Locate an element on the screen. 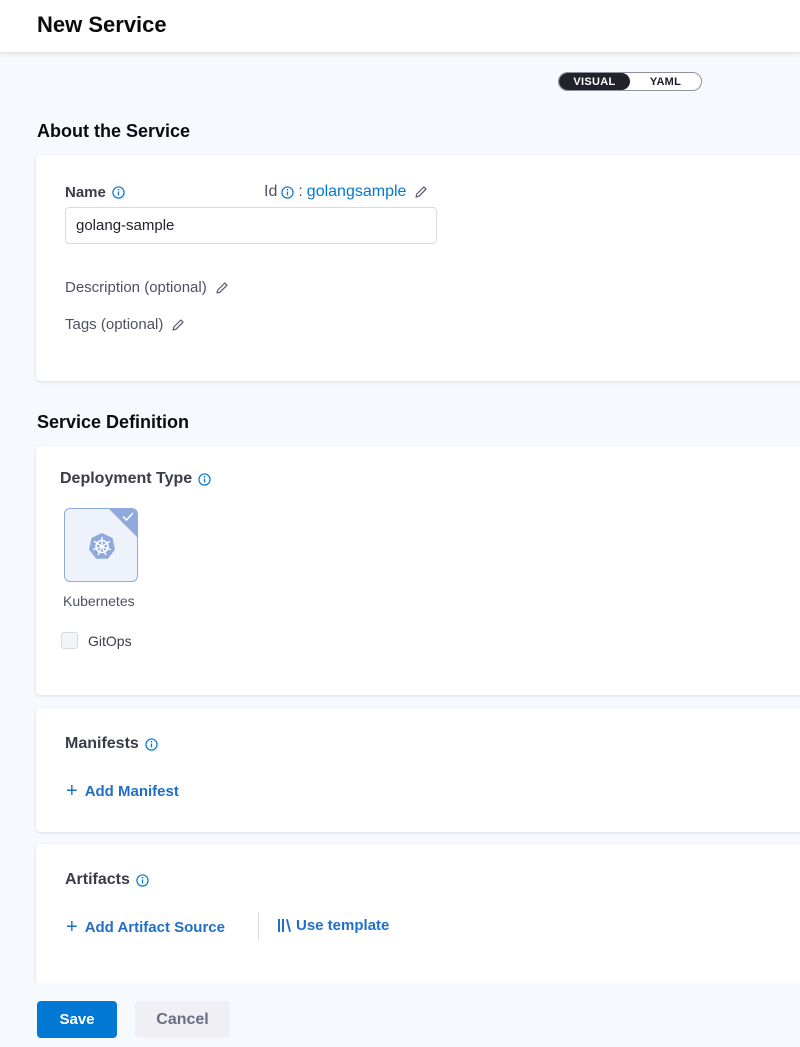  manifests-label: Manifests is located at coordinates (111, 744).